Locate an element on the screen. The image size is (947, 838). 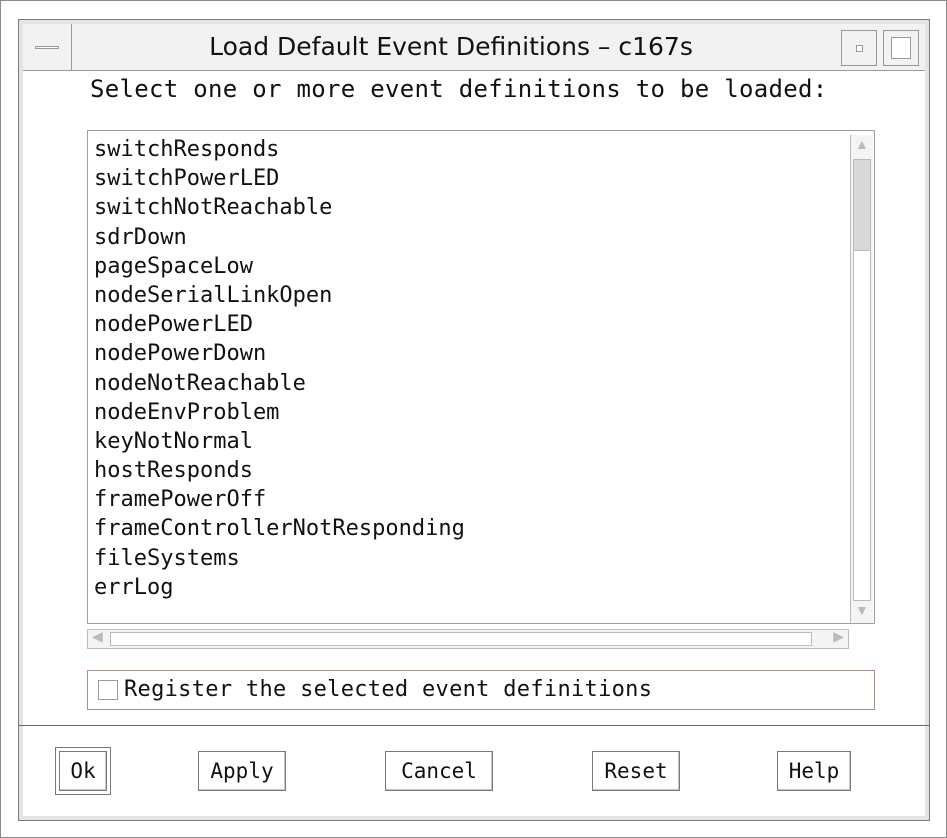
title-bar: Load Default Event Definitions – c167s is located at coordinates (474, 47).